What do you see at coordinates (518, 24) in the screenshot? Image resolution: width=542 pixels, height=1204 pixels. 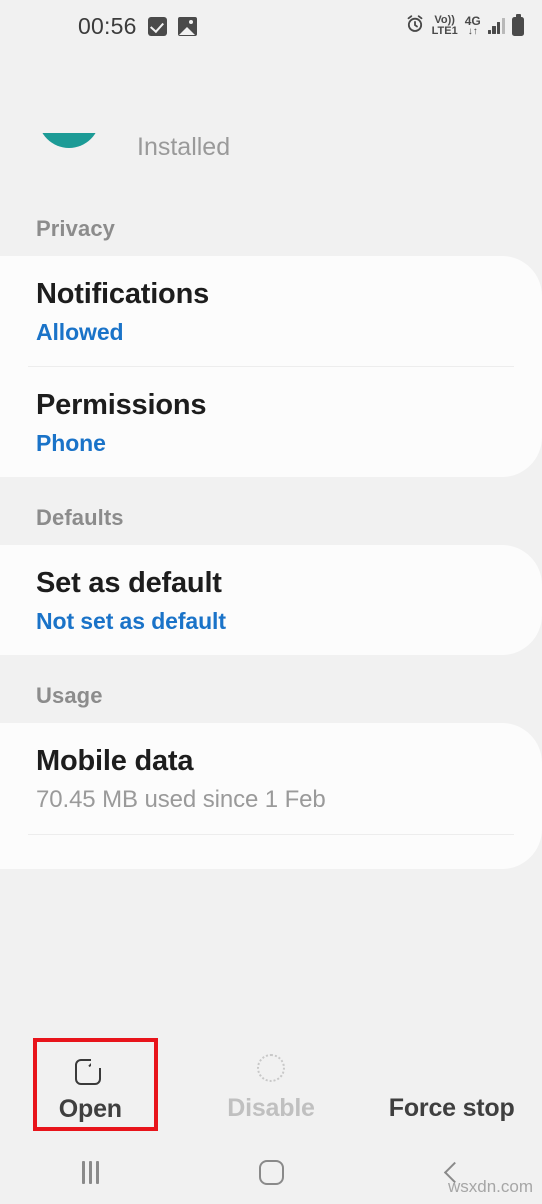 I see `battery-icon` at bounding box center [518, 24].